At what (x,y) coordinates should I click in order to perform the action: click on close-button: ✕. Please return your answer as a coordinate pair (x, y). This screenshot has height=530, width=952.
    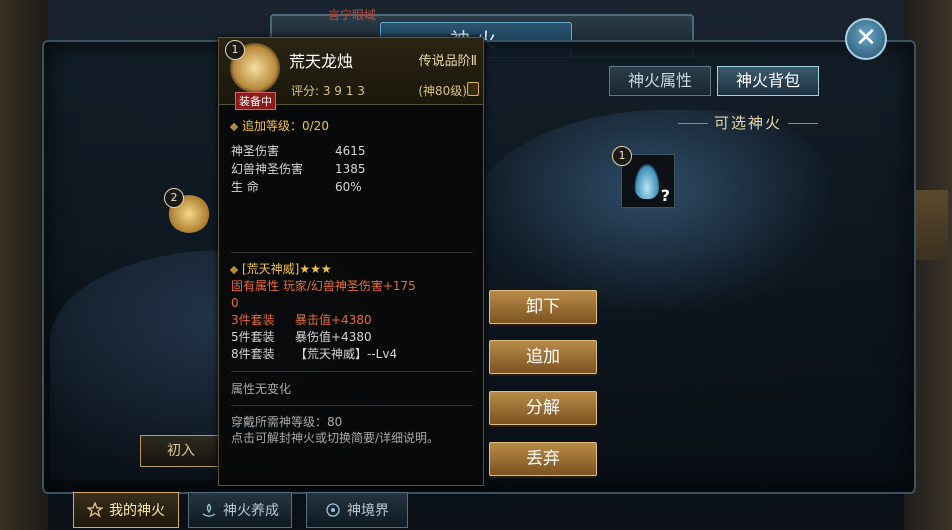
    Looking at the image, I should click on (866, 39).